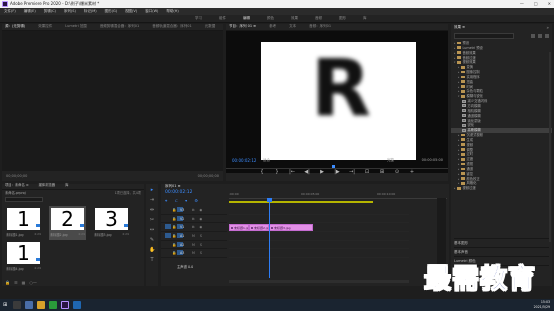 The image size is (554, 311). Describe the element at coordinates (16, 176) in the screenshot. I see `source-timecode: 00;00;00;00` at that location.